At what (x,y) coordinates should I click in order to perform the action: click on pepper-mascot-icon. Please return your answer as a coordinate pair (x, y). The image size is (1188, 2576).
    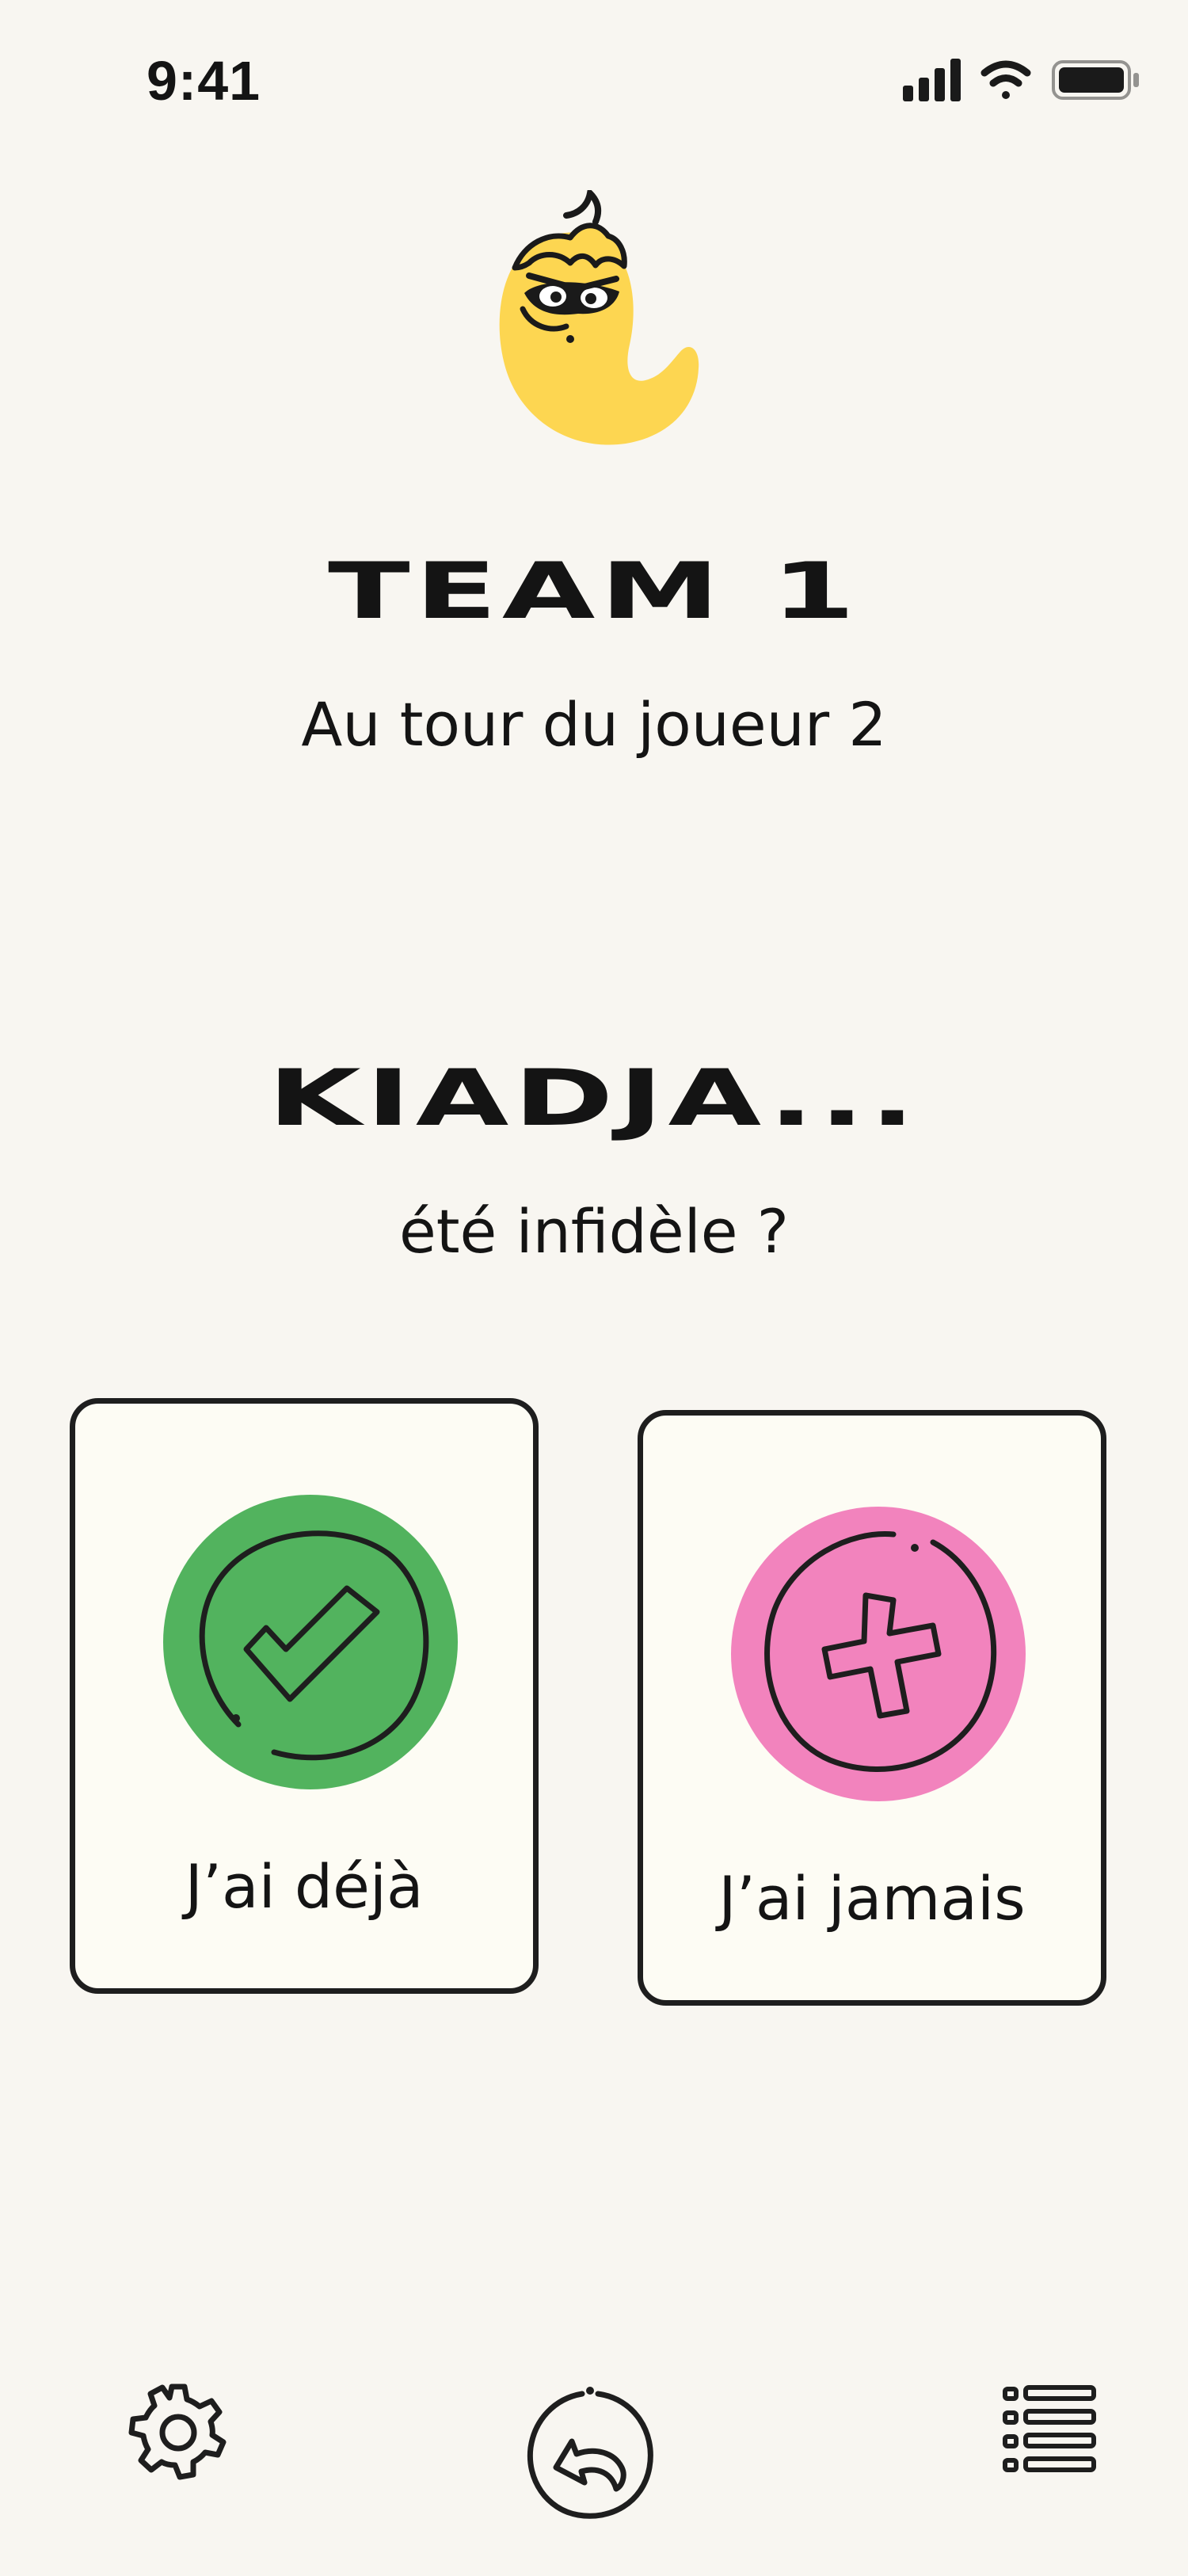
    Looking at the image, I should click on (599, 318).